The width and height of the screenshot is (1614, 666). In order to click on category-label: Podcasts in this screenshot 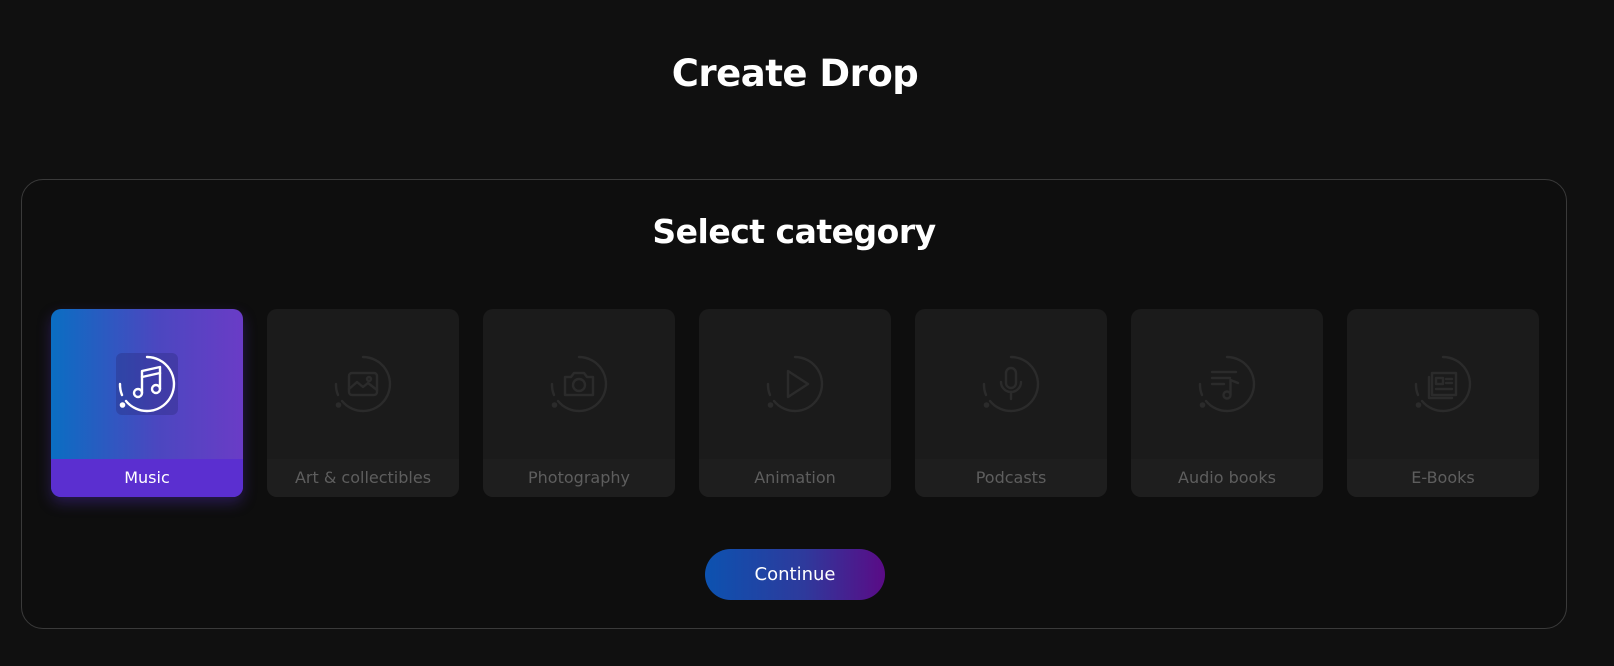, I will do `click(1011, 478)`.